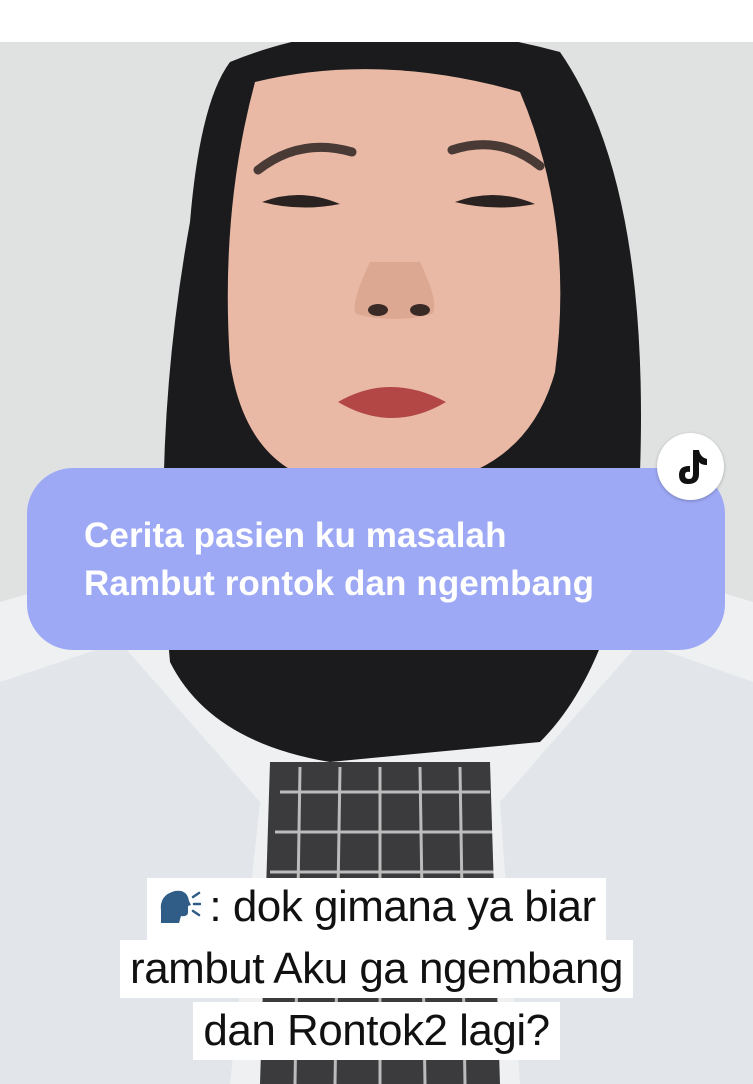 This screenshot has height=1084, width=753. Describe the element at coordinates (376, 21) in the screenshot. I see `top-bar` at that location.